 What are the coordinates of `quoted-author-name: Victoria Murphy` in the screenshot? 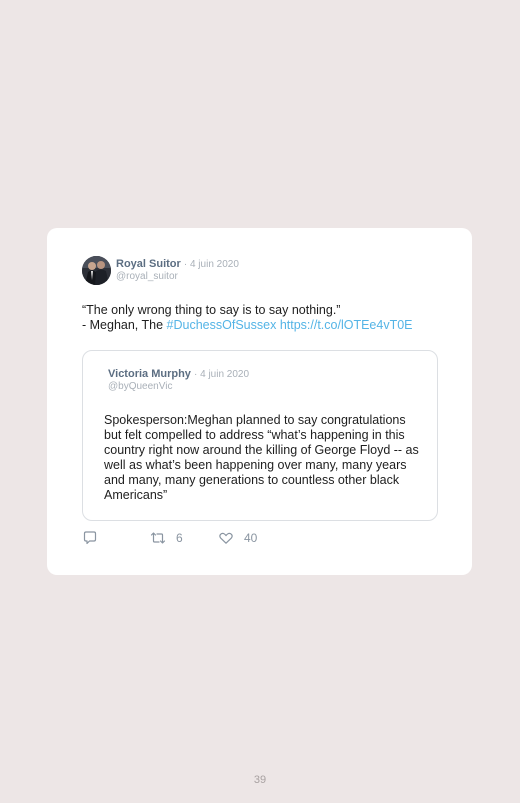 It's located at (149, 374).